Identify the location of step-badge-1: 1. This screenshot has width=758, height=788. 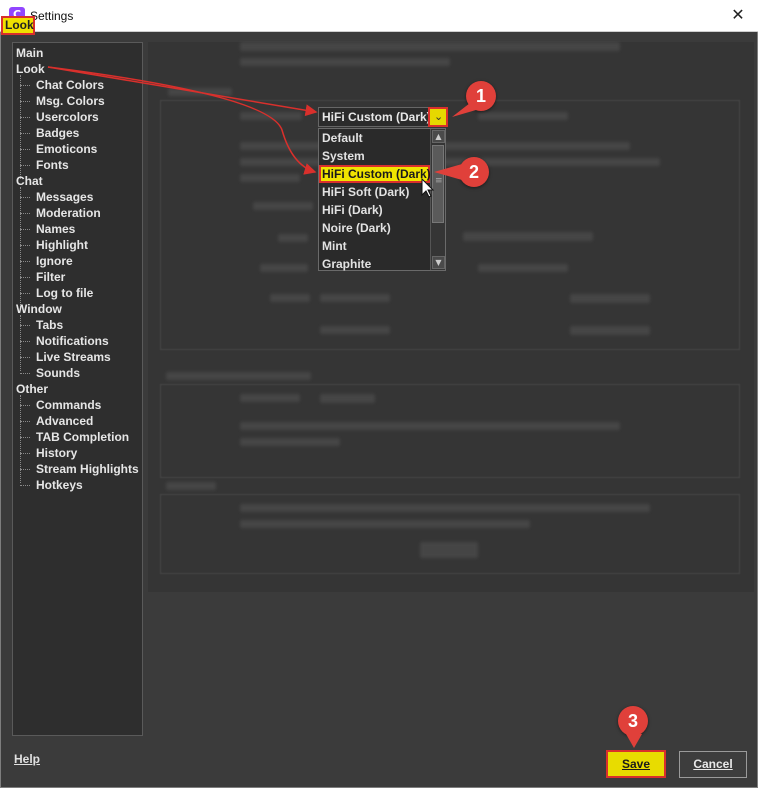
(481, 96).